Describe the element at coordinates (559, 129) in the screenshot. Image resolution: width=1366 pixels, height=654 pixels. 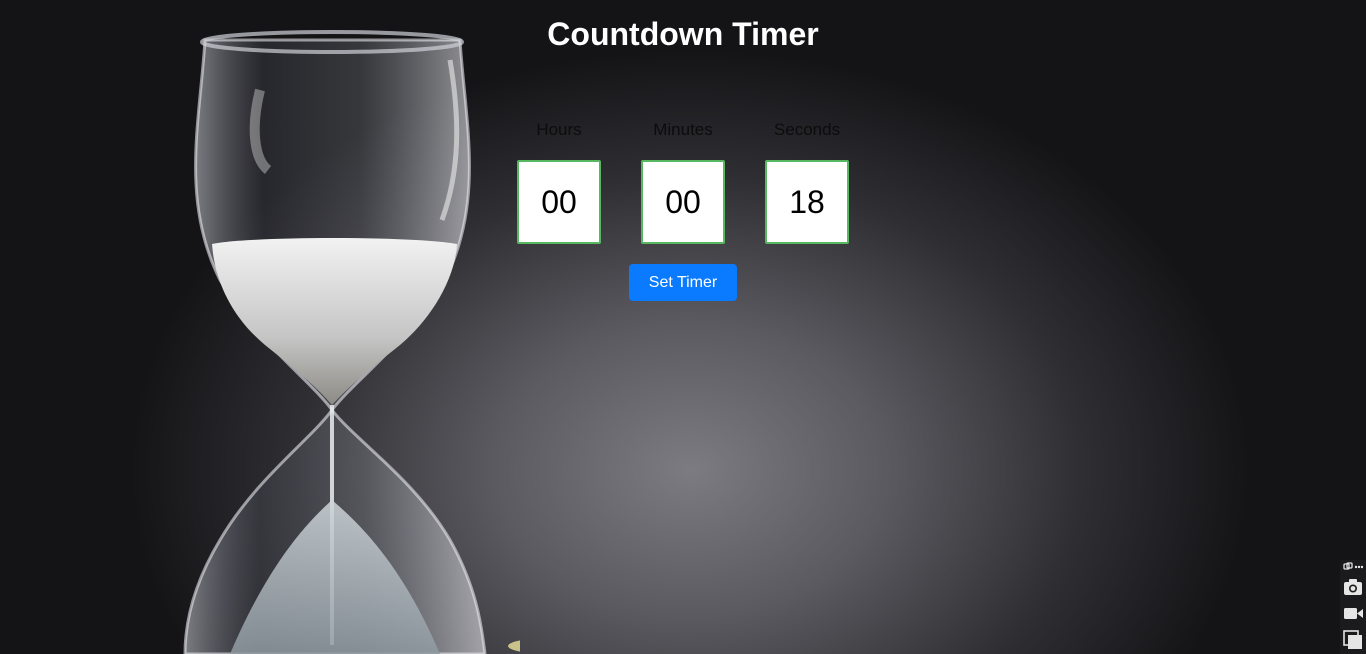
I see `hours-label: Hours` at that location.